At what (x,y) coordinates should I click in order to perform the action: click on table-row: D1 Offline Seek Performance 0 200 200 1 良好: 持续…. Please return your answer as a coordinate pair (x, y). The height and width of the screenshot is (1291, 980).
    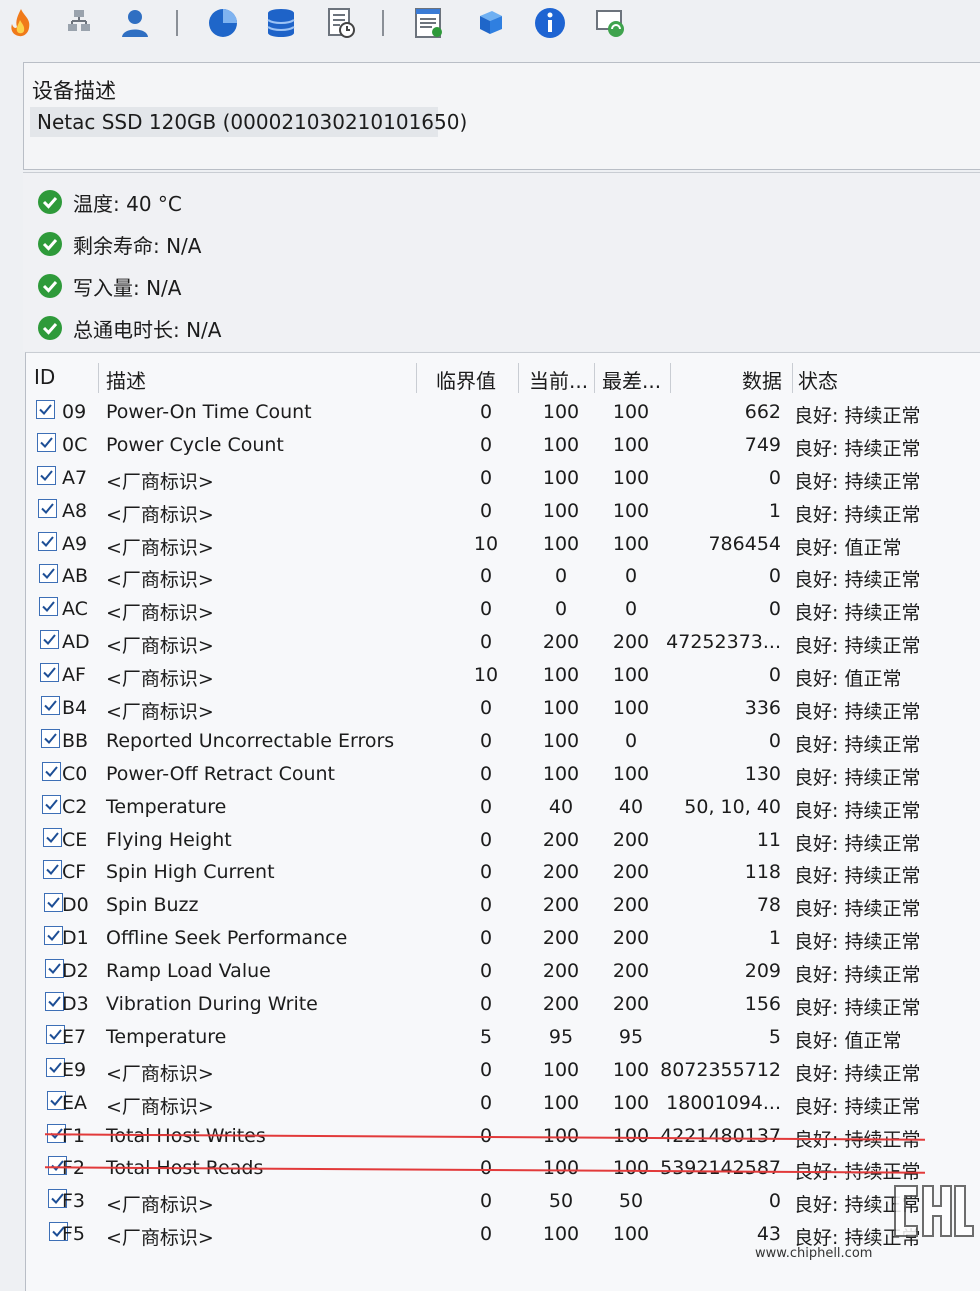
    Looking at the image, I should click on (503, 939).